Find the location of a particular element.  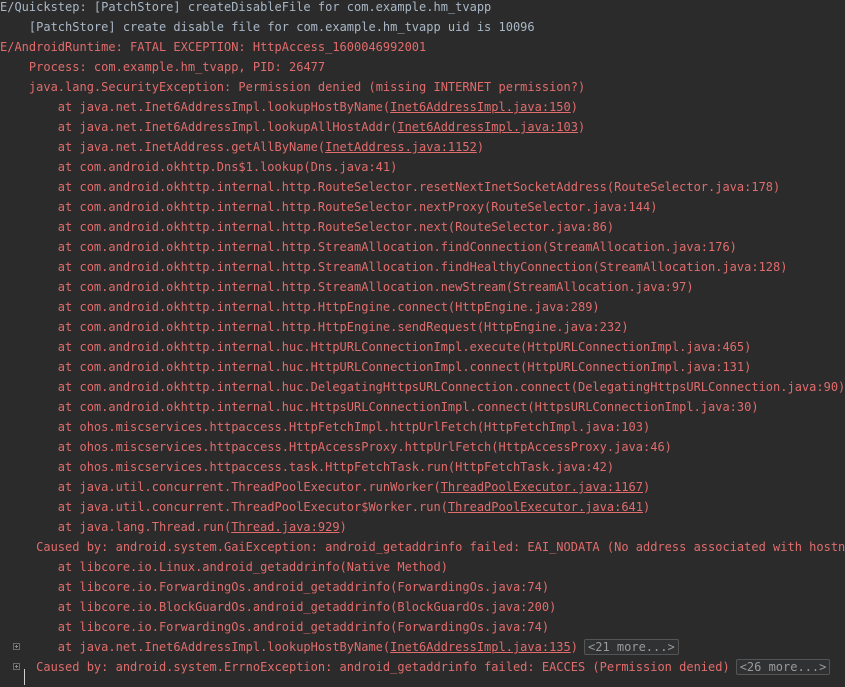

more-frames-button: <26 more...> is located at coordinates (783, 667).